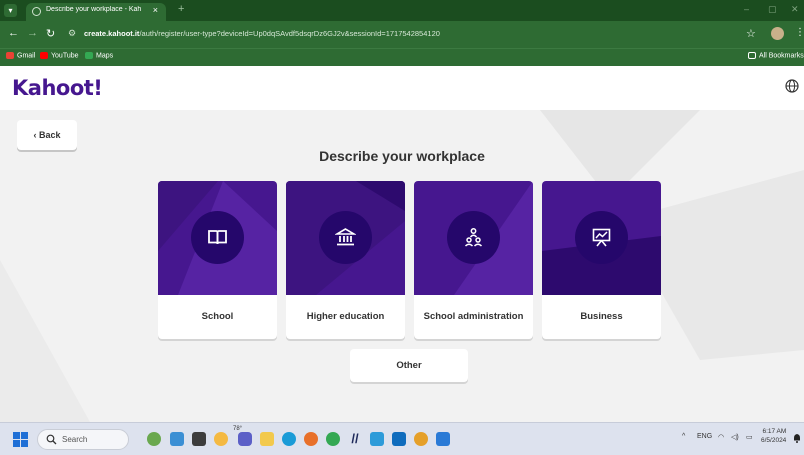 This screenshot has height=455, width=804. What do you see at coordinates (772, 9) in the screenshot?
I see `maximize-button: ▢` at bounding box center [772, 9].